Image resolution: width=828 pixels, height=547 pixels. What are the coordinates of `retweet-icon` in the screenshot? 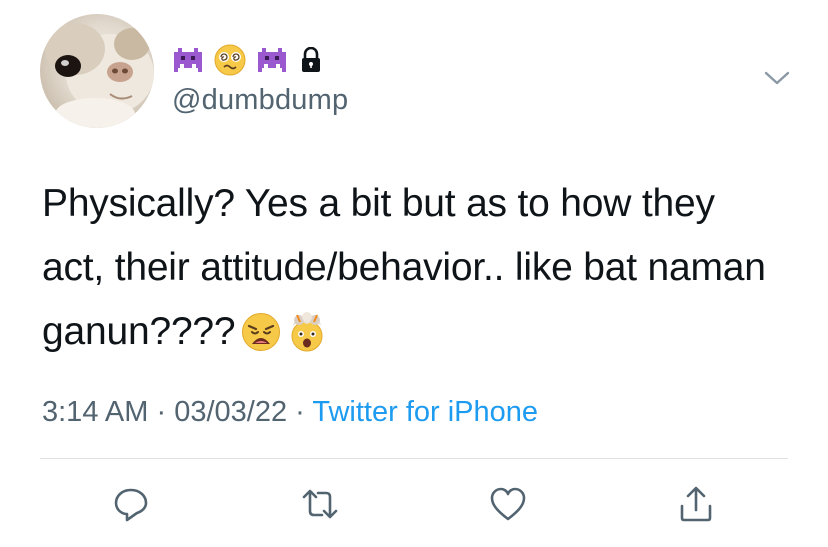 It's located at (320, 504).